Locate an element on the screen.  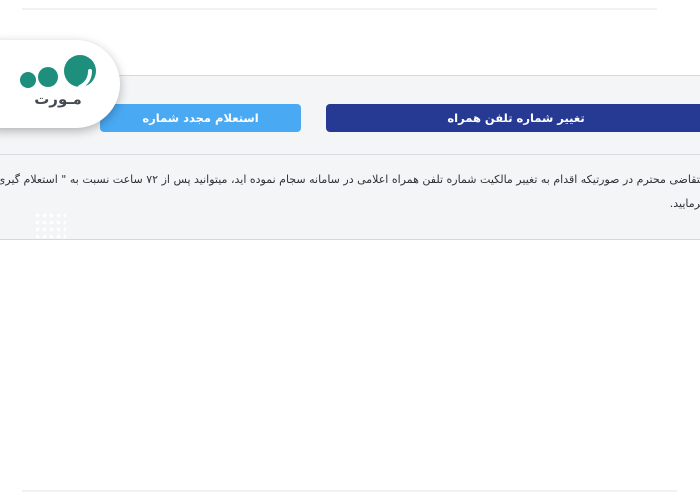
logo-mark-icon: مـورت is located at coordinates (58, 81).